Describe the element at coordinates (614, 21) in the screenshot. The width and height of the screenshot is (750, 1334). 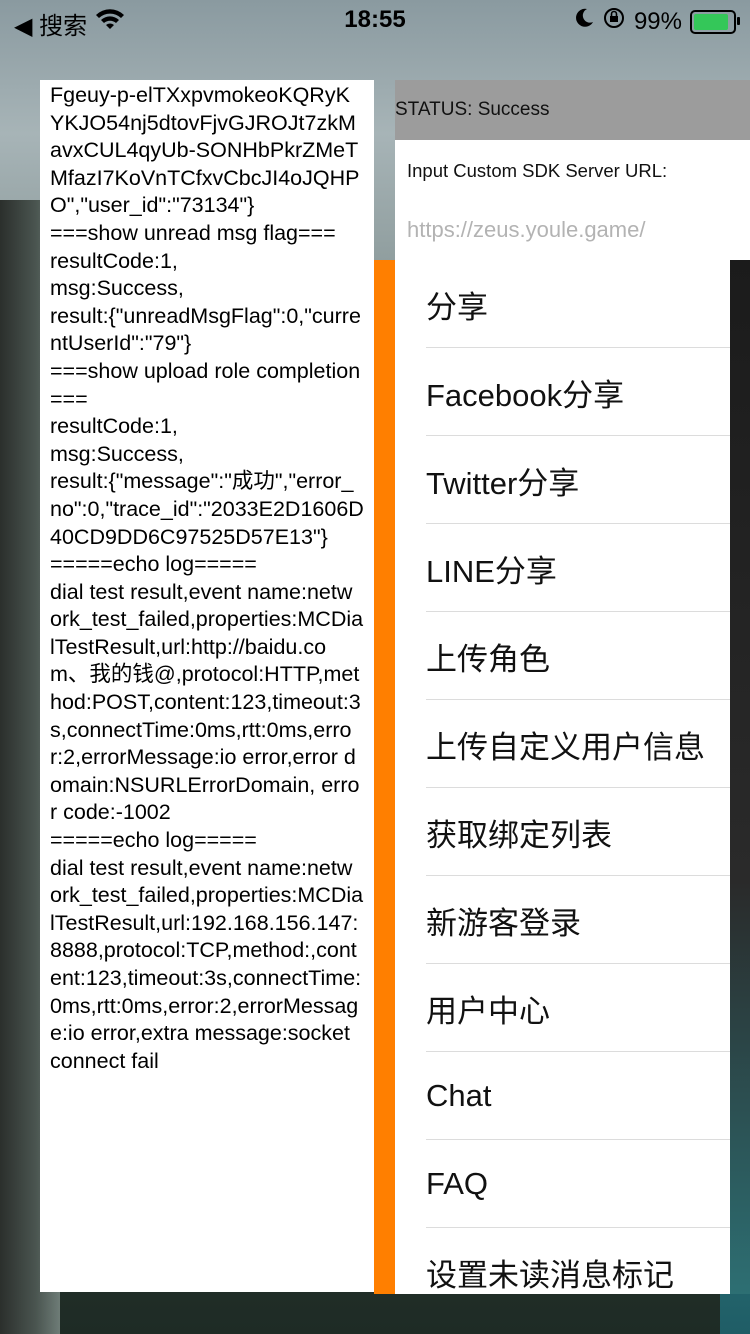
I see `orientation-lock-icon` at that location.